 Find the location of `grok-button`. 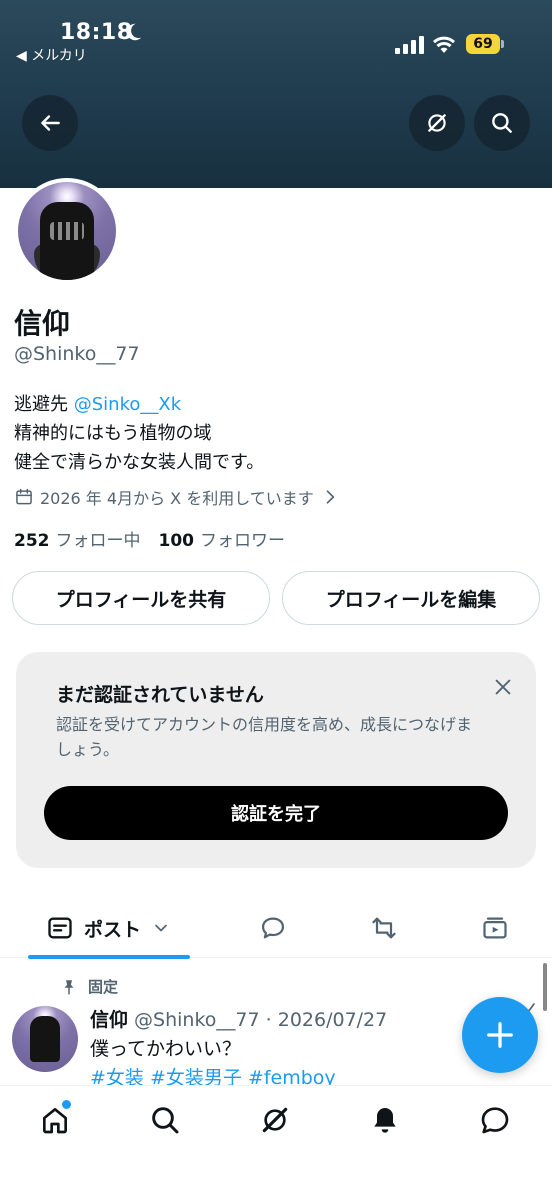

grok-button is located at coordinates (437, 123).